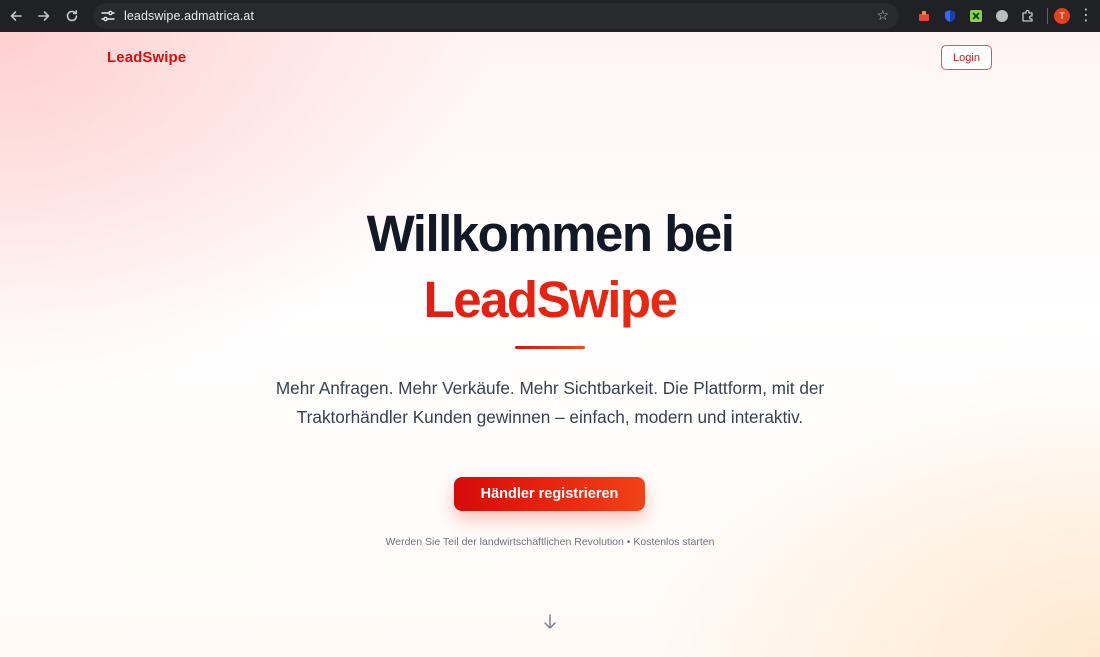 Image resolution: width=1100 pixels, height=657 pixels. What do you see at coordinates (924, 16) in the screenshot?
I see `extension-red-icon` at bounding box center [924, 16].